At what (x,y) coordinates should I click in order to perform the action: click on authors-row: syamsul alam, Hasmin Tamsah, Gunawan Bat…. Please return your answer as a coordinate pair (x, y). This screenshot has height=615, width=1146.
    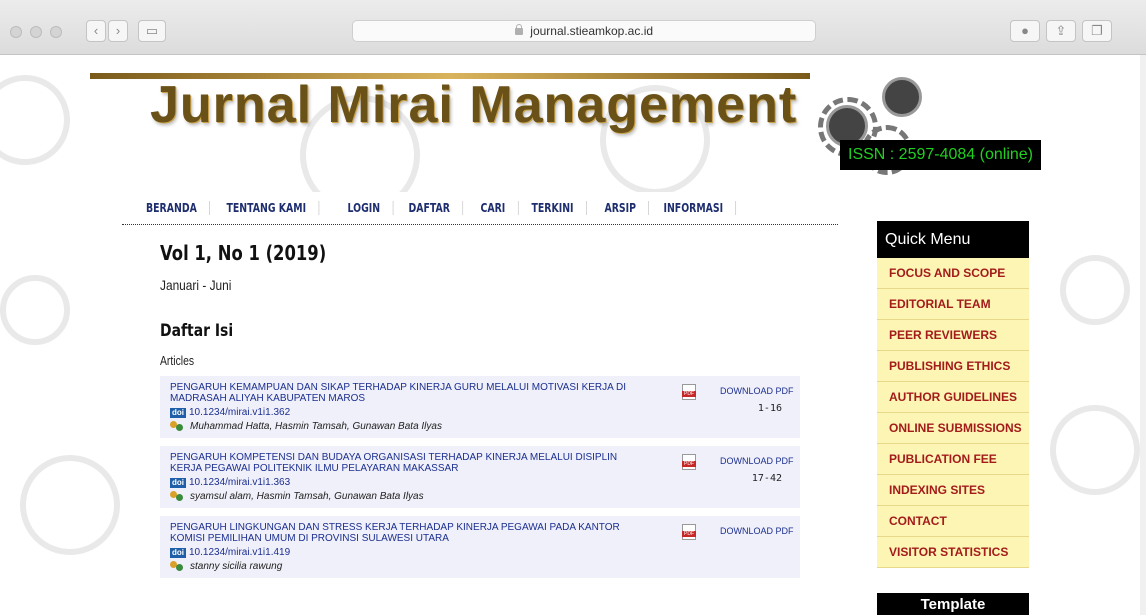
    Looking at the image, I should click on (480, 496).